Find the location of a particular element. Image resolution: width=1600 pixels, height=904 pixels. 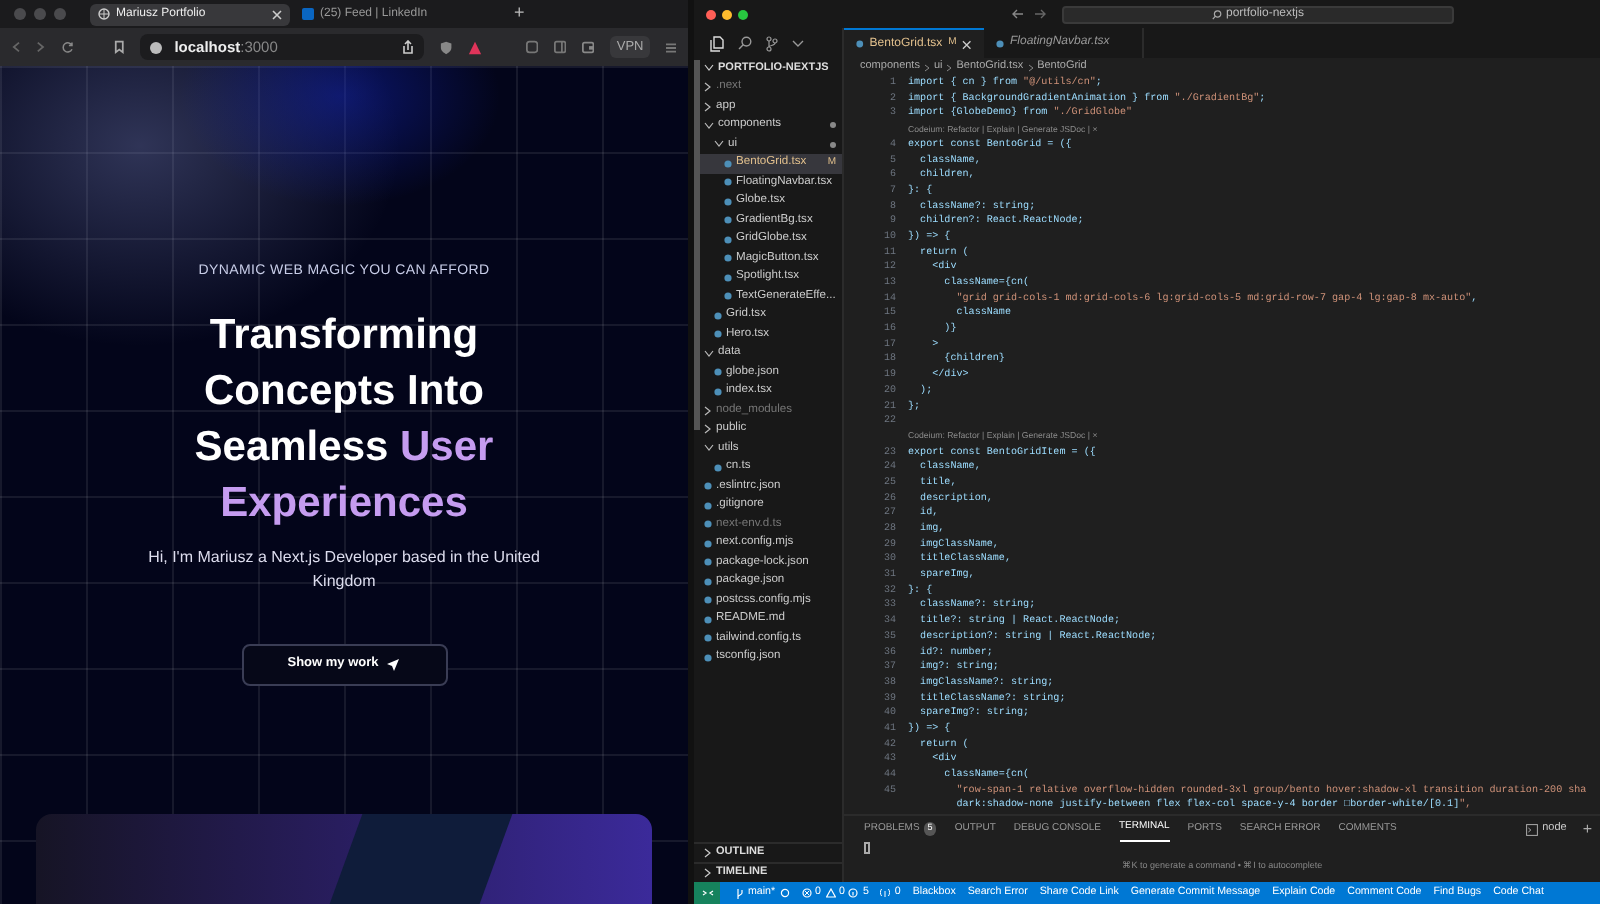

remote-icon is located at coordinates (707, 893).